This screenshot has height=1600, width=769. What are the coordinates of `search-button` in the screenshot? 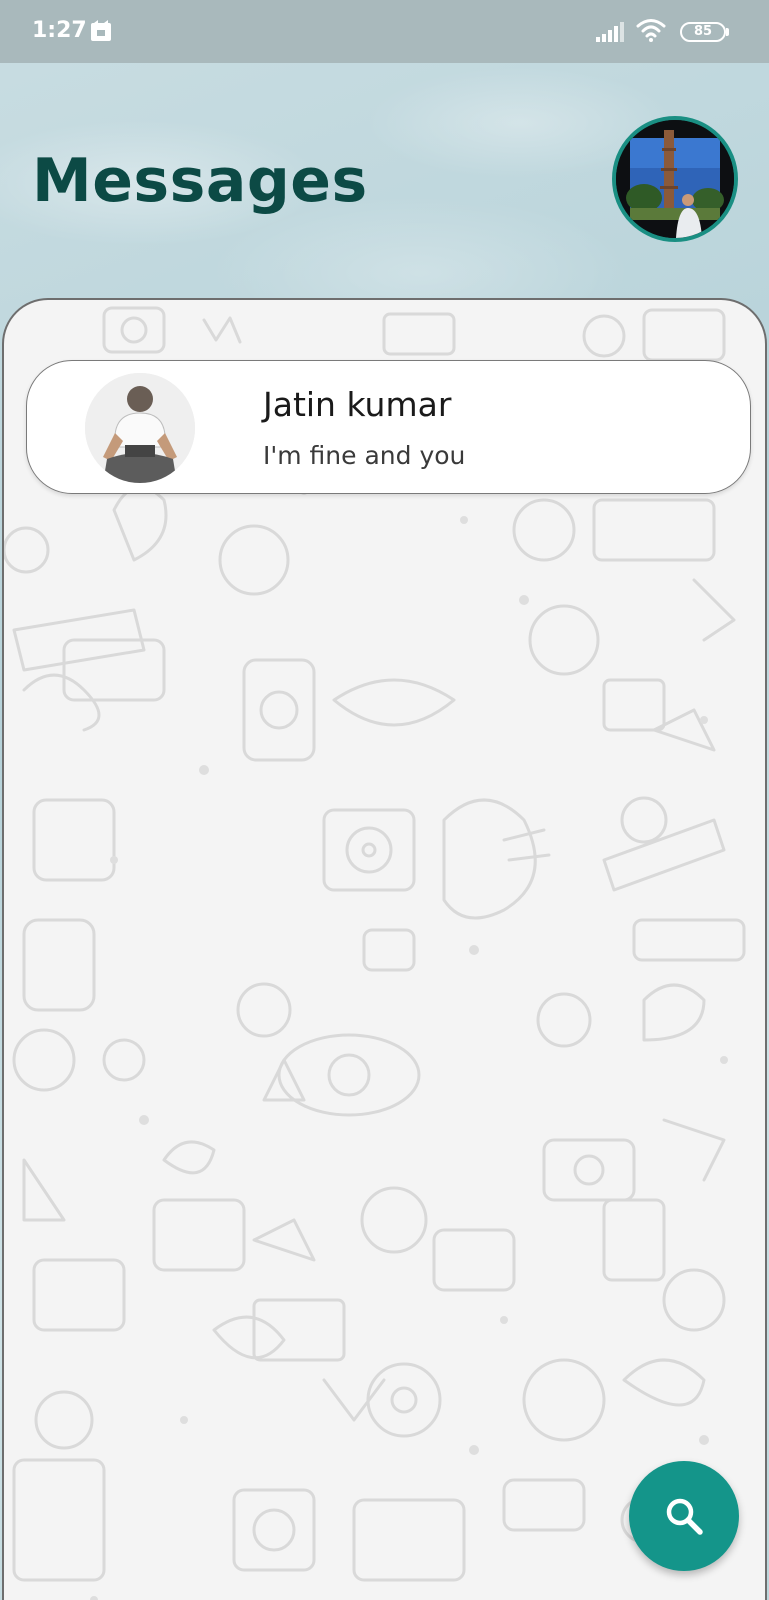 It's located at (684, 1516).